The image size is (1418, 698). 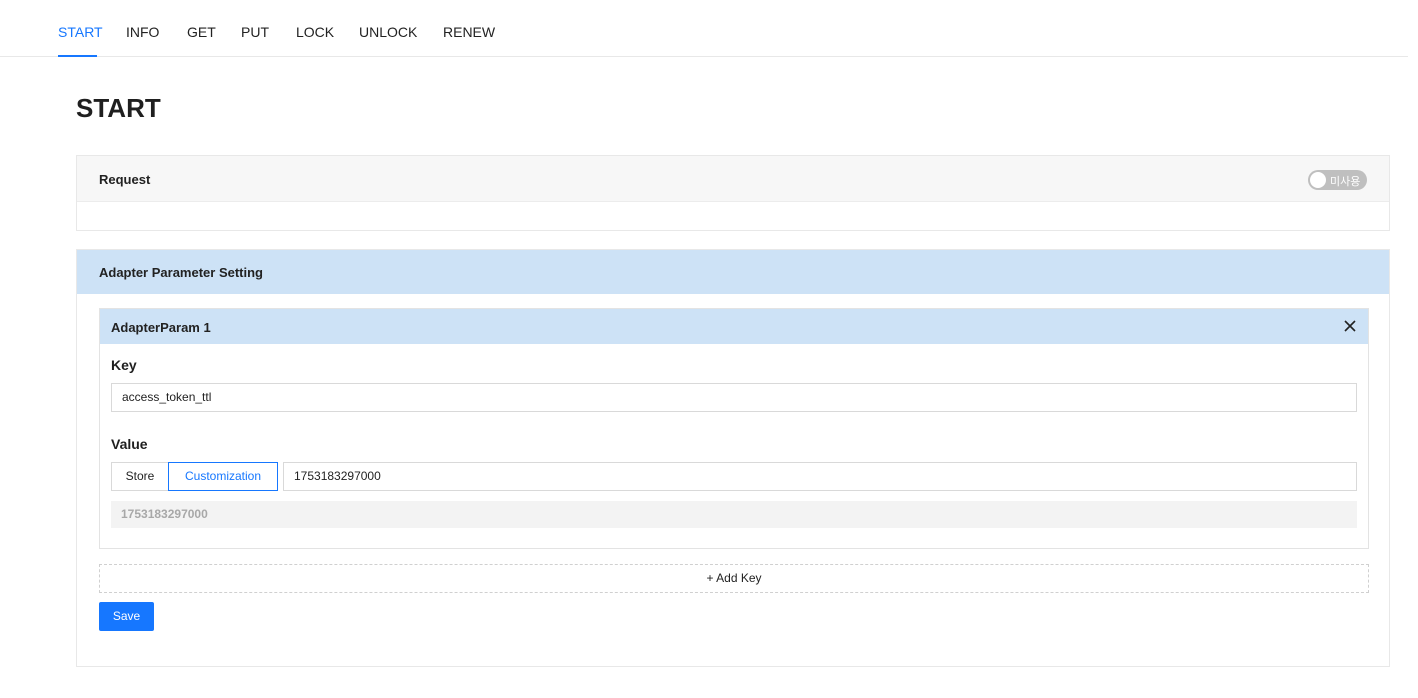 What do you see at coordinates (124, 365) in the screenshot?
I see `key-label: Key` at bounding box center [124, 365].